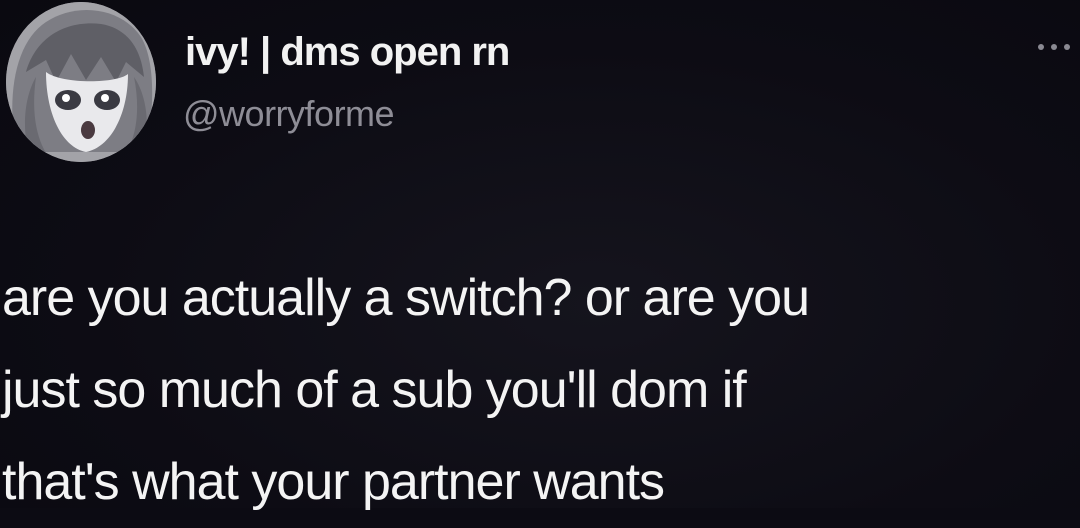  What do you see at coordinates (347, 52) in the screenshot?
I see `display-name: ivy! | dms open rn` at bounding box center [347, 52].